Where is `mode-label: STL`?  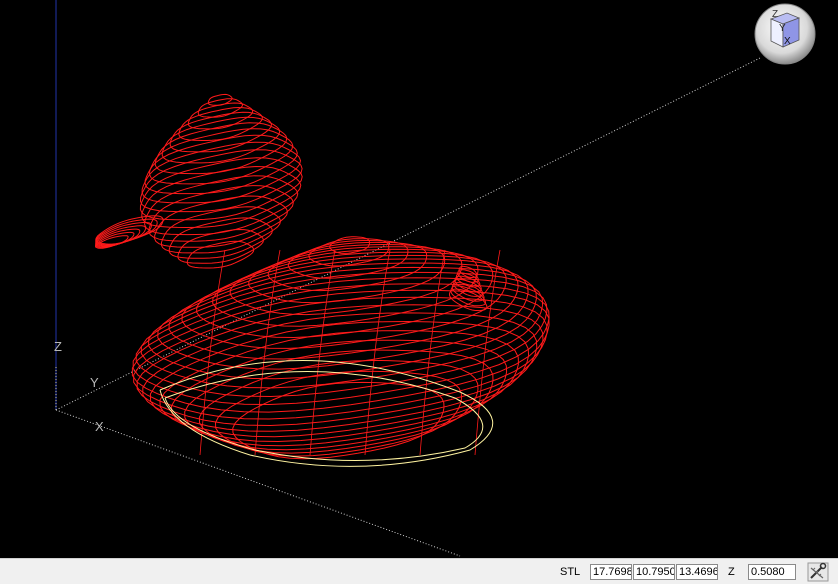
mode-label: STL is located at coordinates (570, 572).